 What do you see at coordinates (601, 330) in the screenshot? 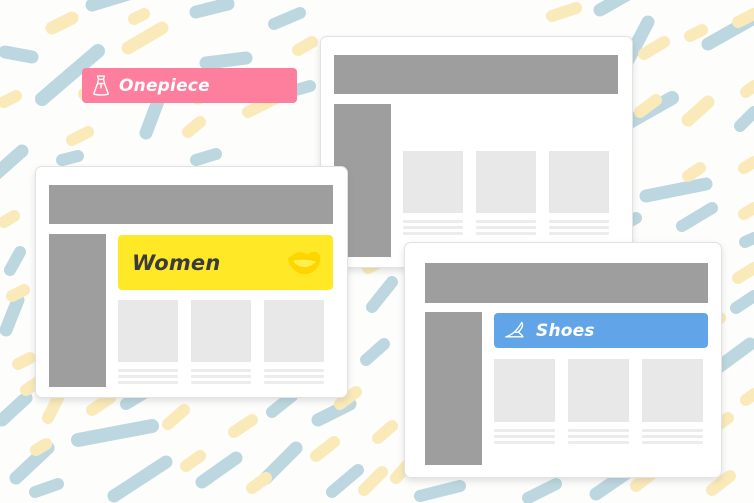
I see `category-banner-shoes: Shoes` at bounding box center [601, 330].